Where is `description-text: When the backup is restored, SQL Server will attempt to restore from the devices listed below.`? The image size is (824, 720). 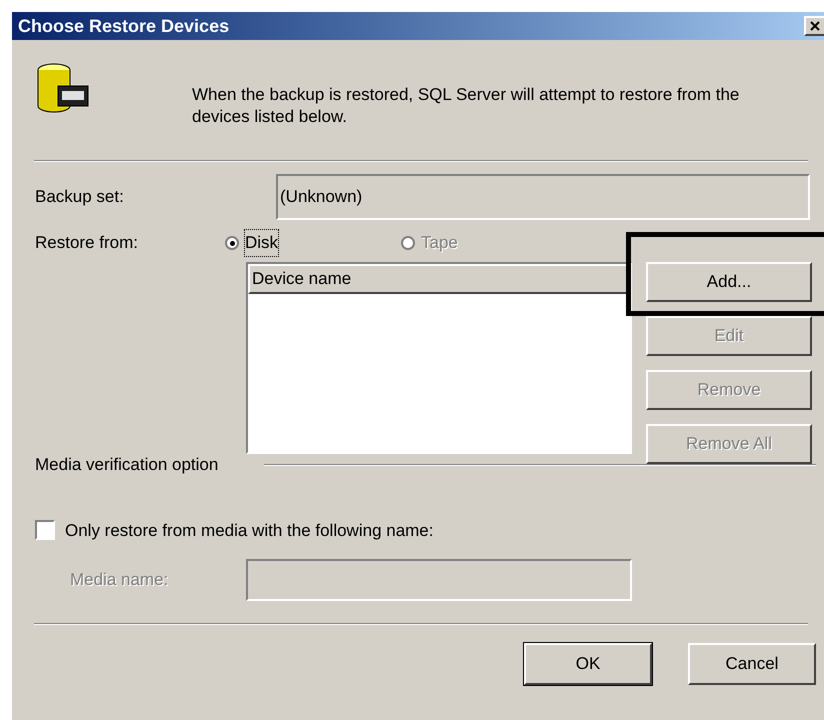 description-text: When the backup is restored, SQL Server will attempt to restore from the devices listed below. is located at coordinates (466, 106).